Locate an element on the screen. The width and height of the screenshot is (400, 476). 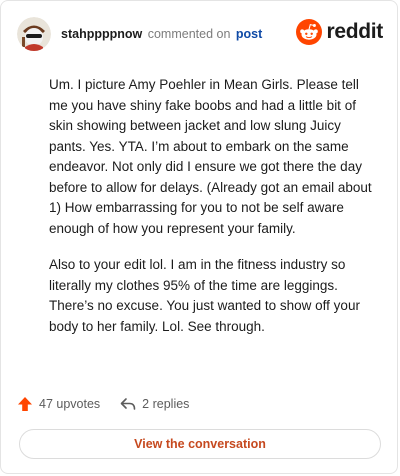
reply-stat: 2 replies is located at coordinates (154, 404).